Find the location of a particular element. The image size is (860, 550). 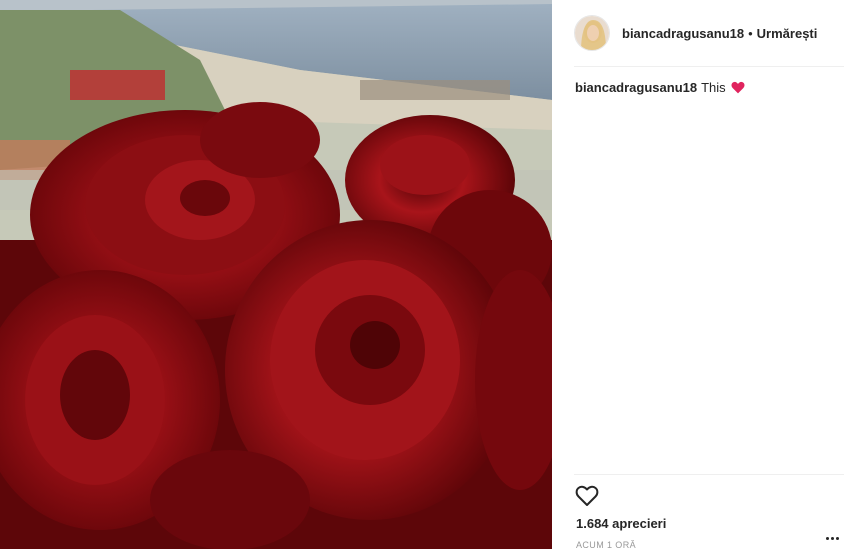

username-link: biancadragusanu18 is located at coordinates (683, 33).